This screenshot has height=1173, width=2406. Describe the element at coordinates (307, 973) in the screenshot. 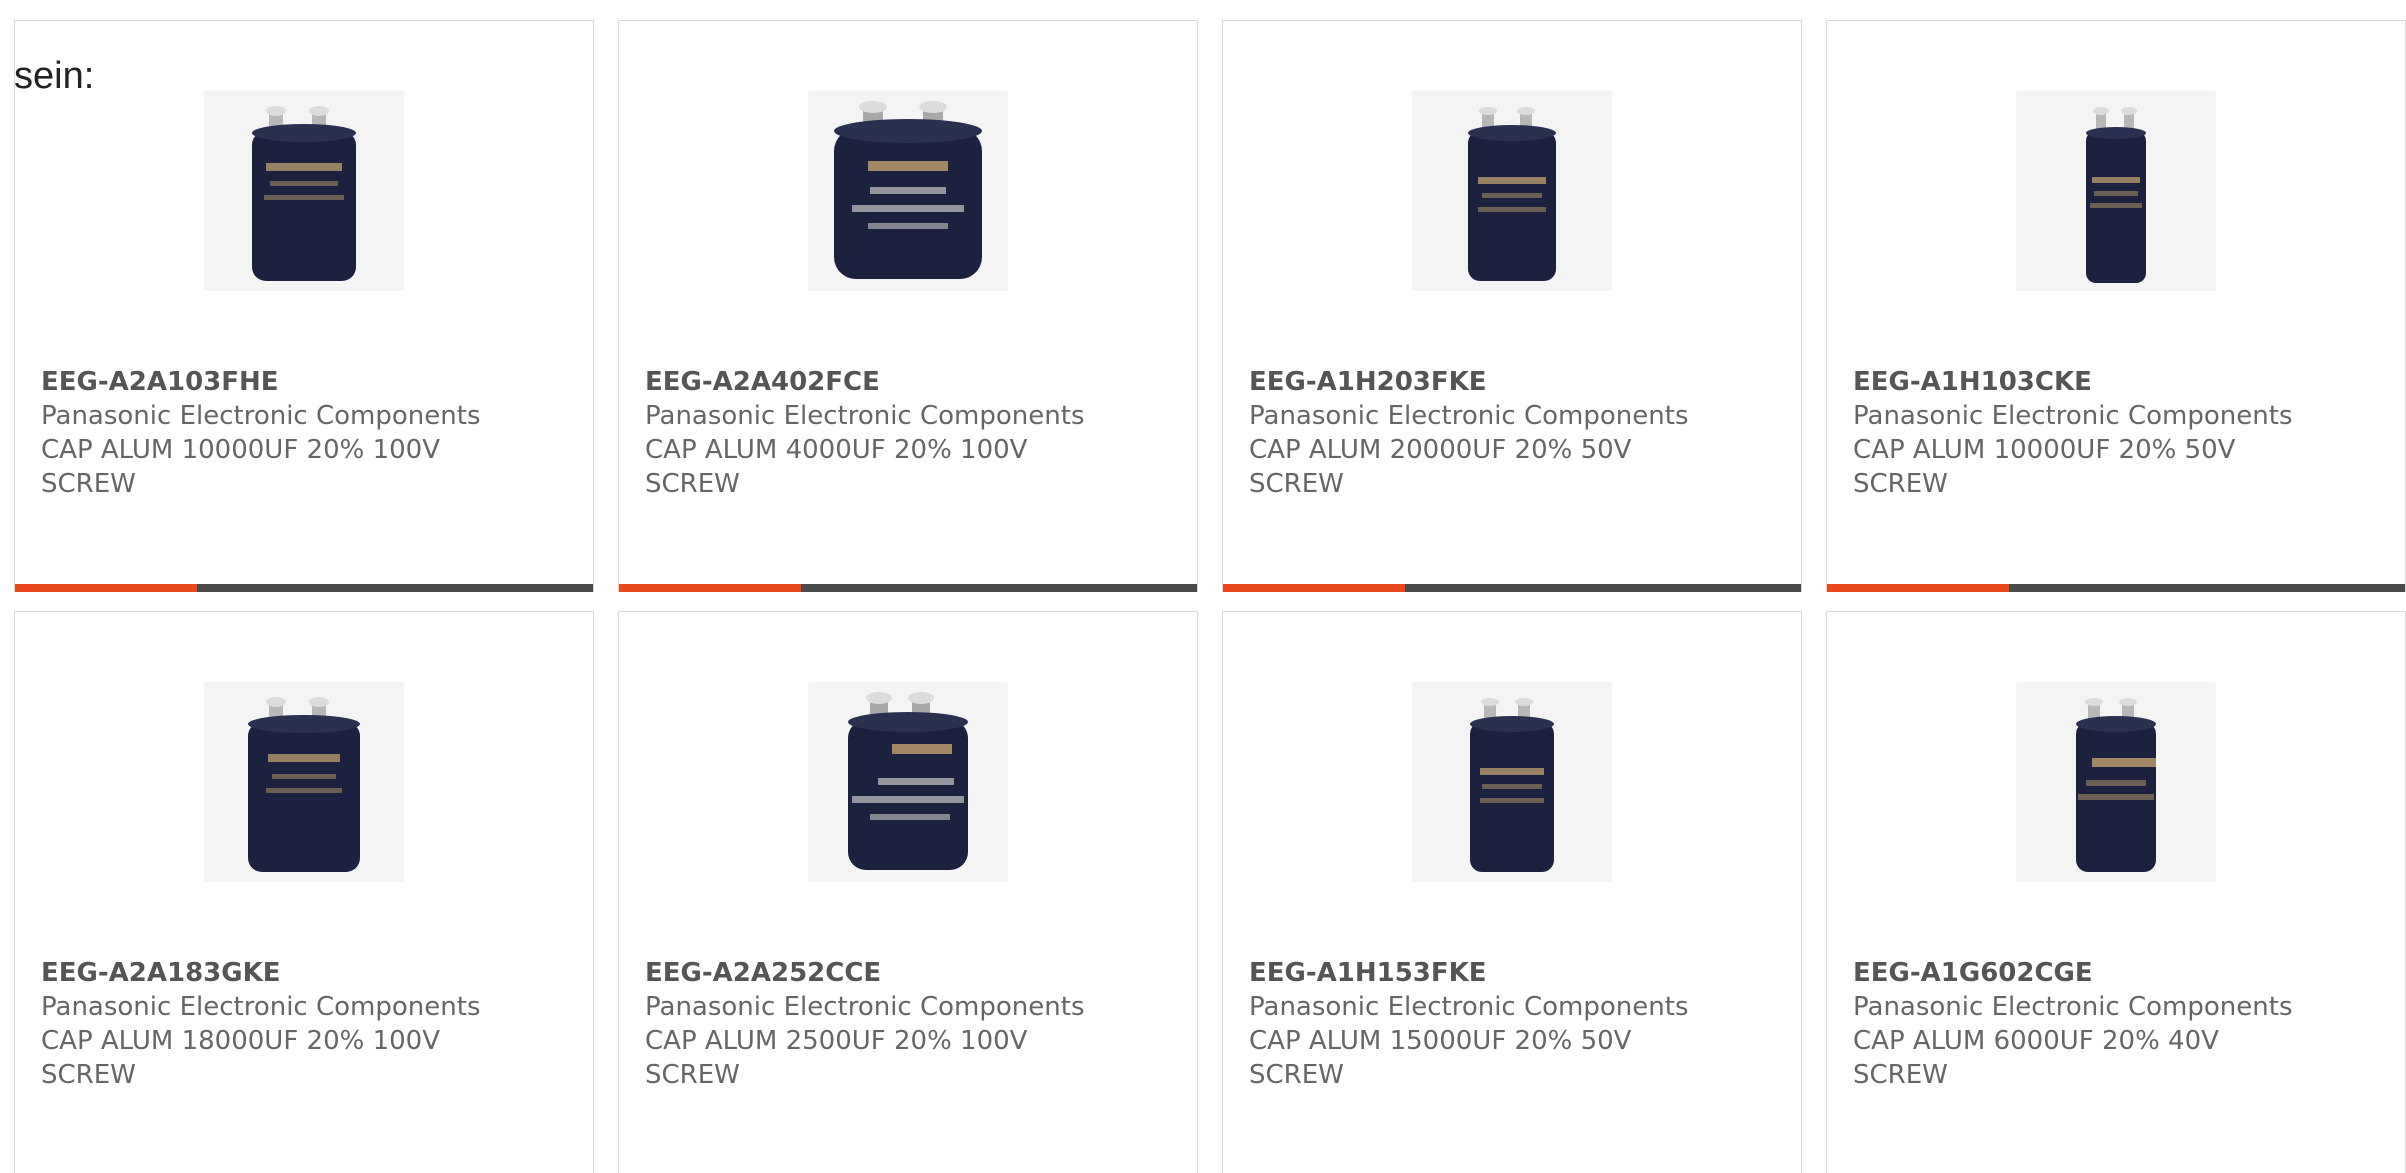

I see `part-number: EEG-A2A183GKE` at that location.